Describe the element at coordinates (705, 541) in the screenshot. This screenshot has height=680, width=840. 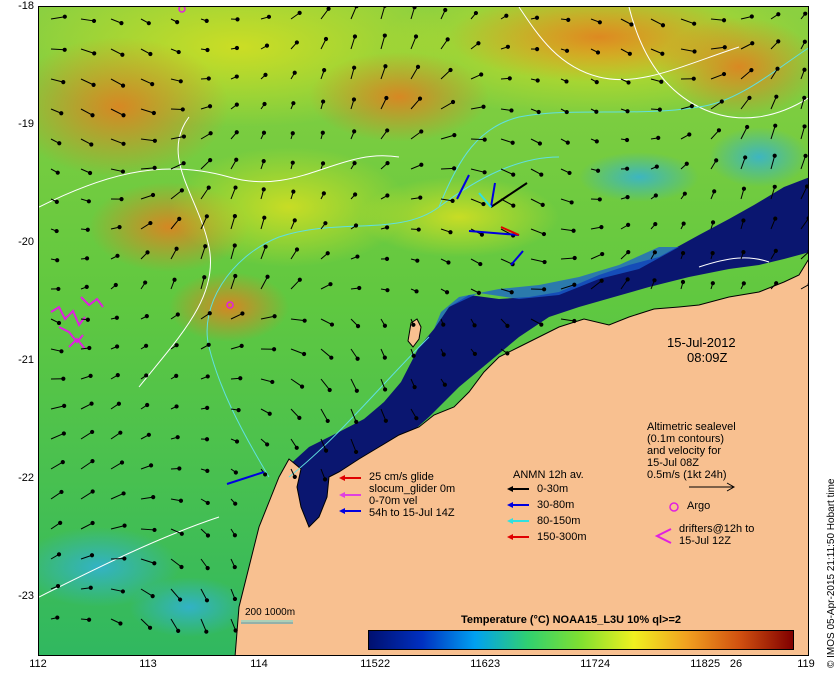
I see `drifters-legend-line2: 15-Jul 12Z` at that location.